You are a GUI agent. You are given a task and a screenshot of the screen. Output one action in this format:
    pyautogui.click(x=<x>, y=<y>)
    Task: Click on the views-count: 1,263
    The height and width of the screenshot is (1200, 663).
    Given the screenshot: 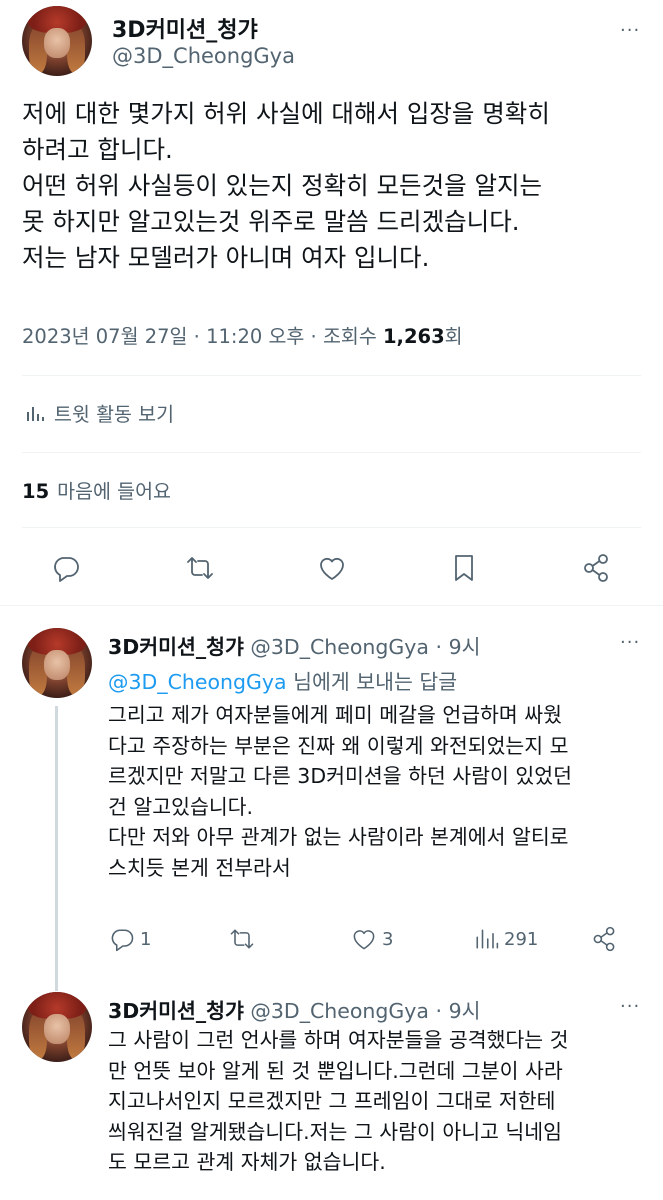 What is the action you would take?
    pyautogui.click(x=413, y=336)
    